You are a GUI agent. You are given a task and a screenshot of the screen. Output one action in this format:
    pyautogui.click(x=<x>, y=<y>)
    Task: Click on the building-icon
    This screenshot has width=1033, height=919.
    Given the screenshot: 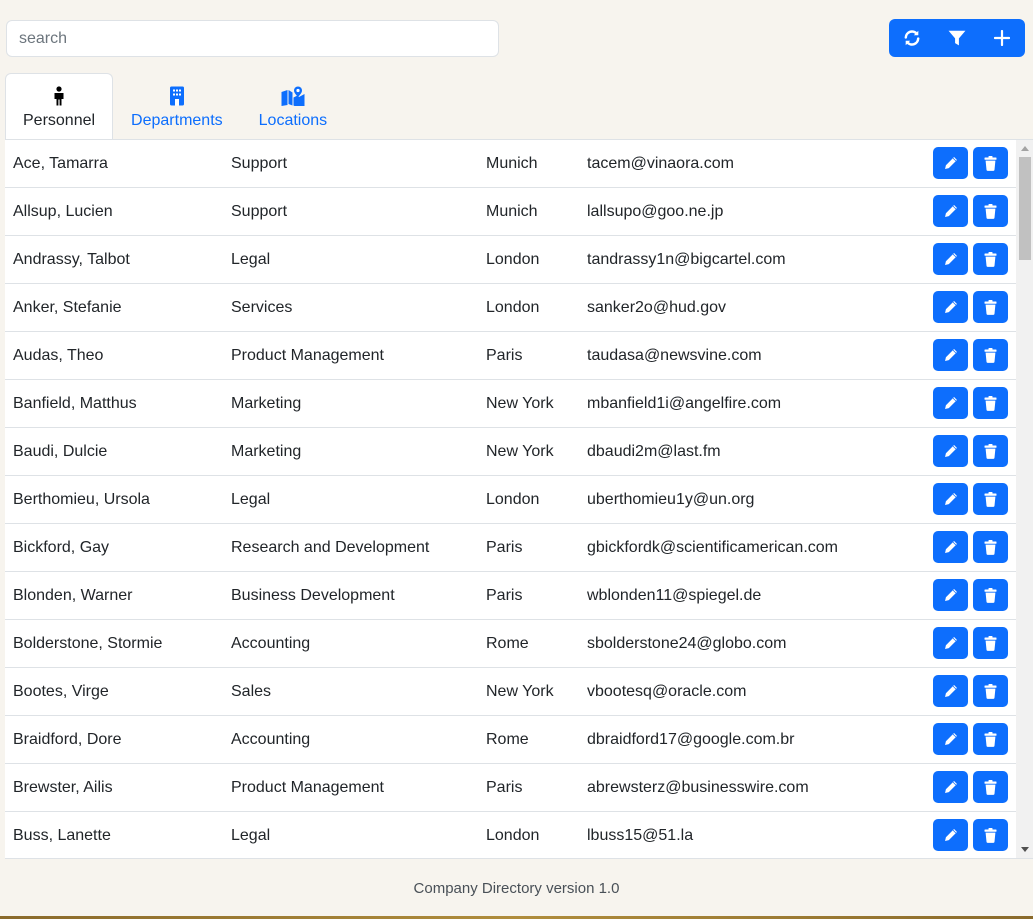 What is the action you would take?
    pyautogui.click(x=177, y=96)
    